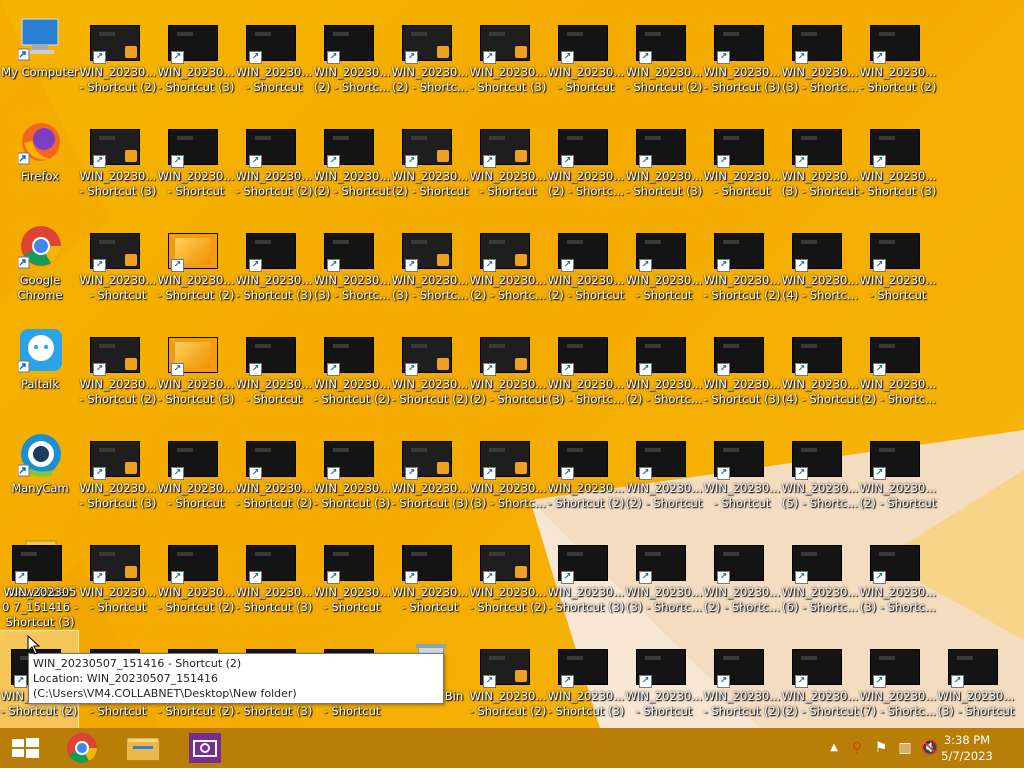 The height and width of the screenshot is (772, 1024). Describe the element at coordinates (118, 79) in the screenshot. I see `icon-label: WIN_20230... - Shortcut (2)` at that location.